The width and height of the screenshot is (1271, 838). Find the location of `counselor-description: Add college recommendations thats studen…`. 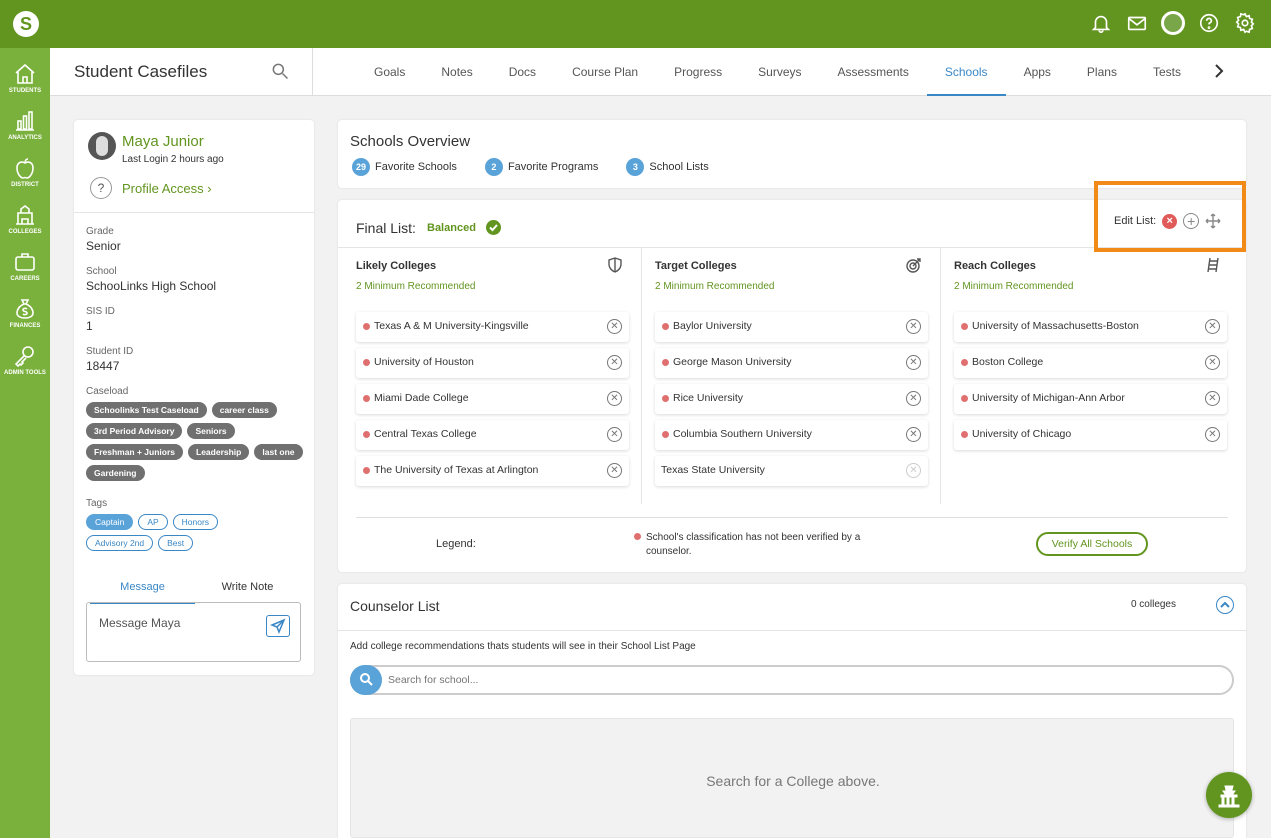

counselor-description: Add college recommendations thats studen… is located at coordinates (523, 646).